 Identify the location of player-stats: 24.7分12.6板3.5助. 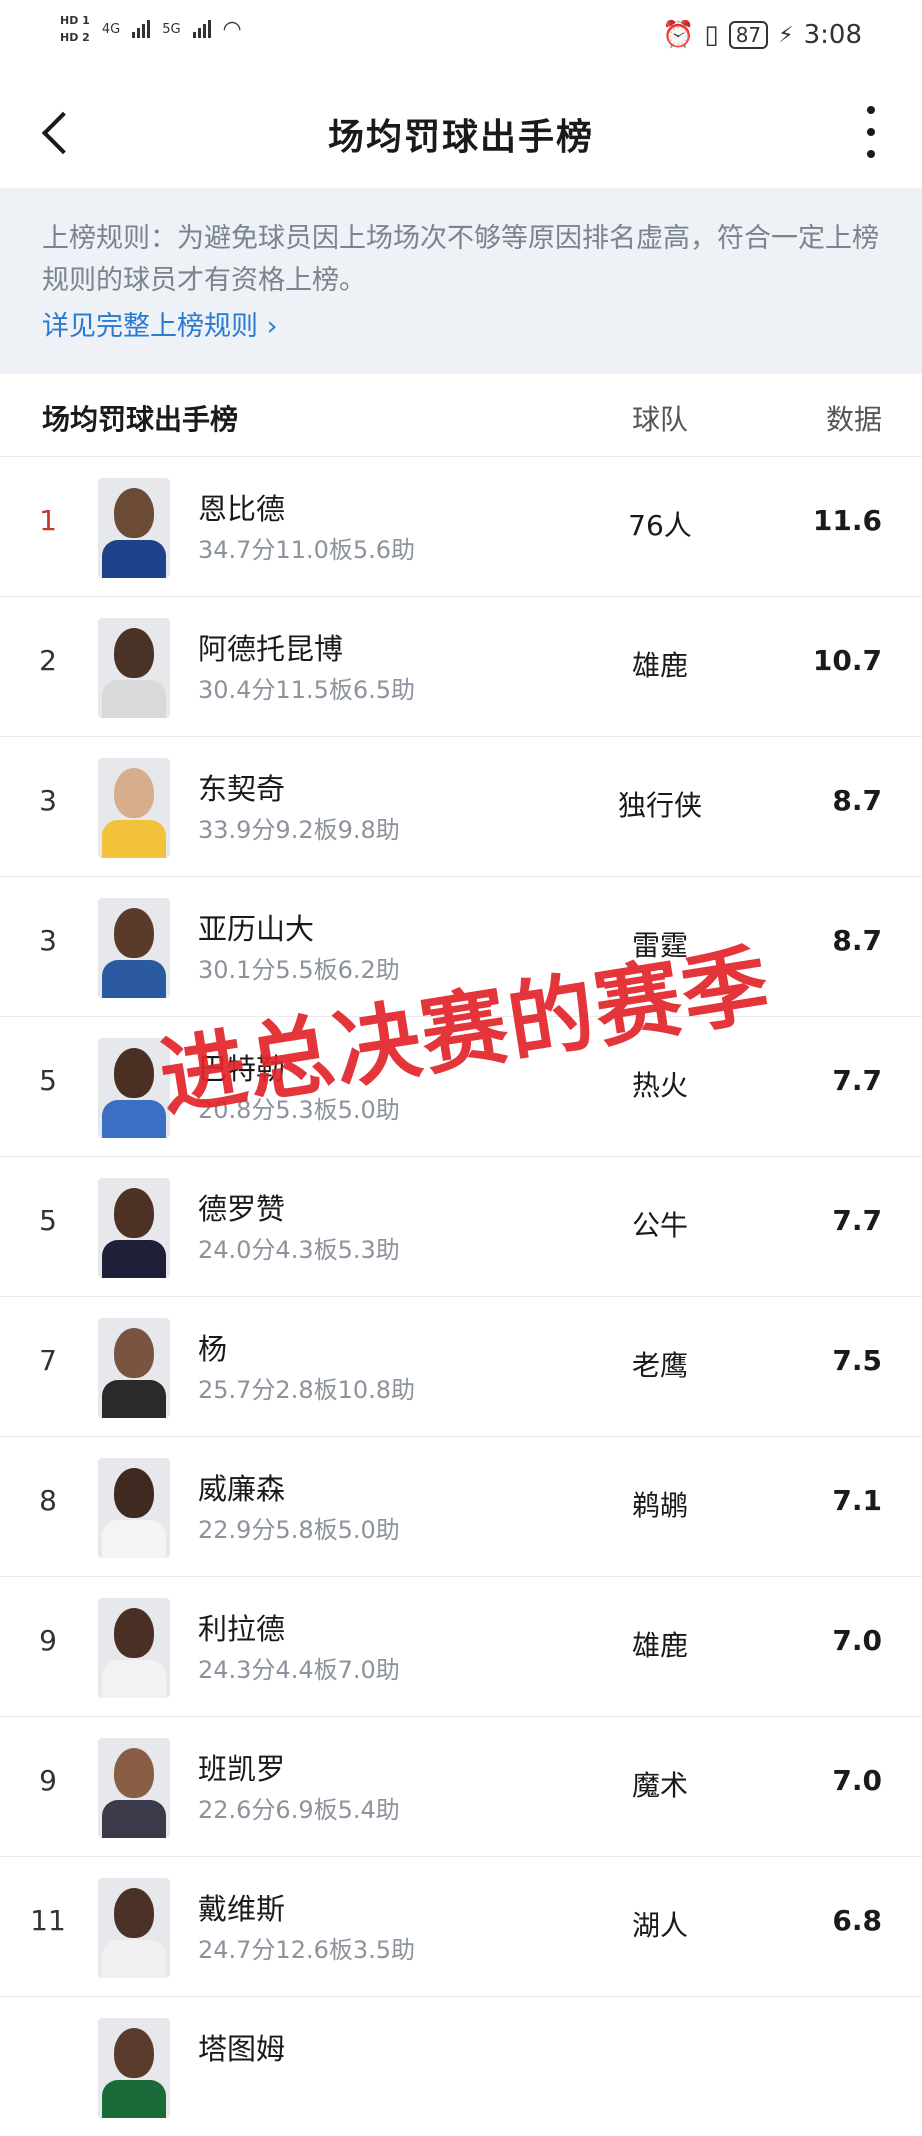
(307, 1950).